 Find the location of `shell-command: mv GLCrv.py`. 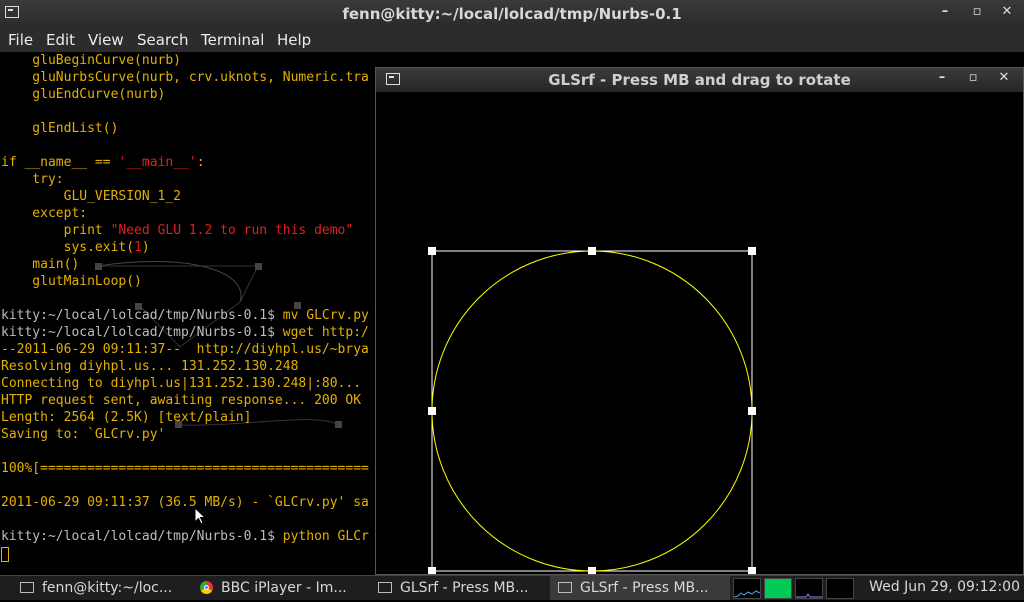

shell-command: mv GLCrv.py is located at coordinates (325, 315).